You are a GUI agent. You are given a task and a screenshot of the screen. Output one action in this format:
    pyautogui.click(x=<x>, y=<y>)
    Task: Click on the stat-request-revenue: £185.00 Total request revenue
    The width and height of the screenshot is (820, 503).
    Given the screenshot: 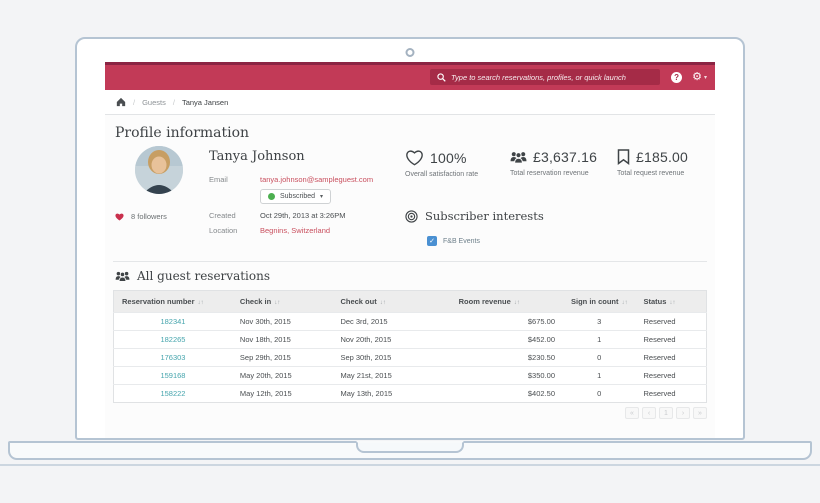 What is the action you would take?
    pyautogui.click(x=652, y=163)
    